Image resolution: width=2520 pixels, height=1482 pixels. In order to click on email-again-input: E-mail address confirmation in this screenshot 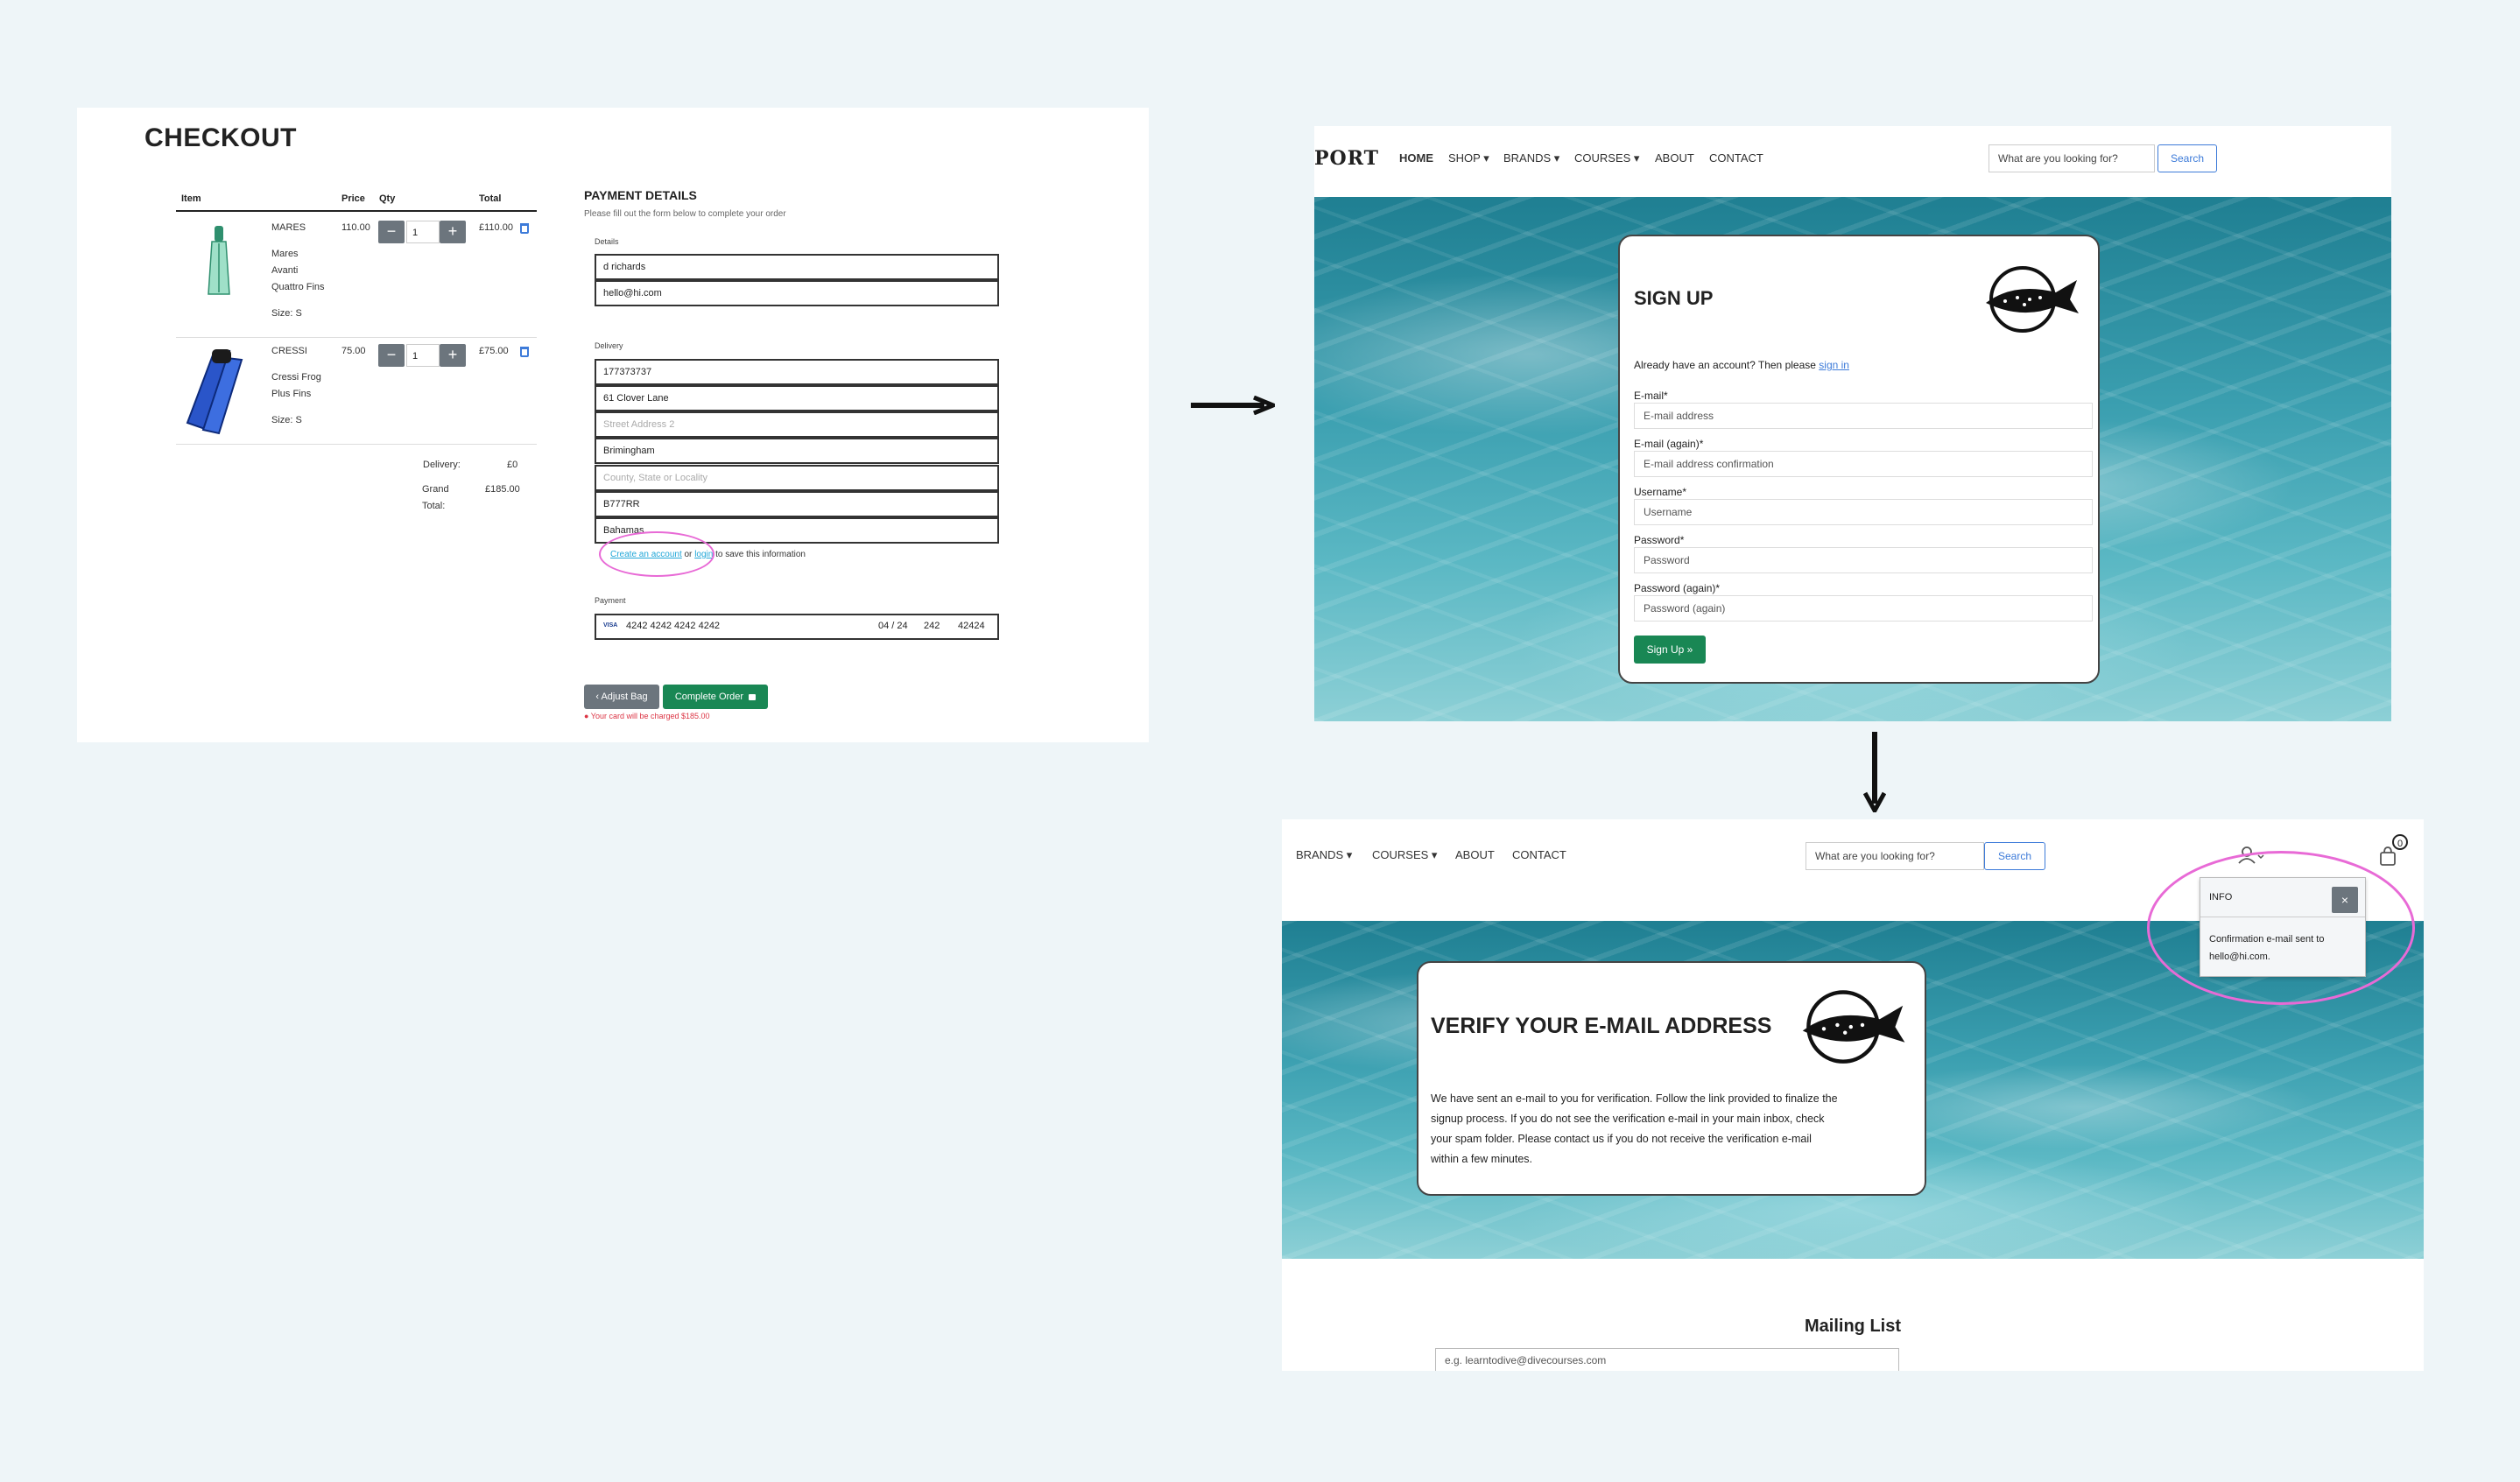, I will do `click(1863, 464)`.